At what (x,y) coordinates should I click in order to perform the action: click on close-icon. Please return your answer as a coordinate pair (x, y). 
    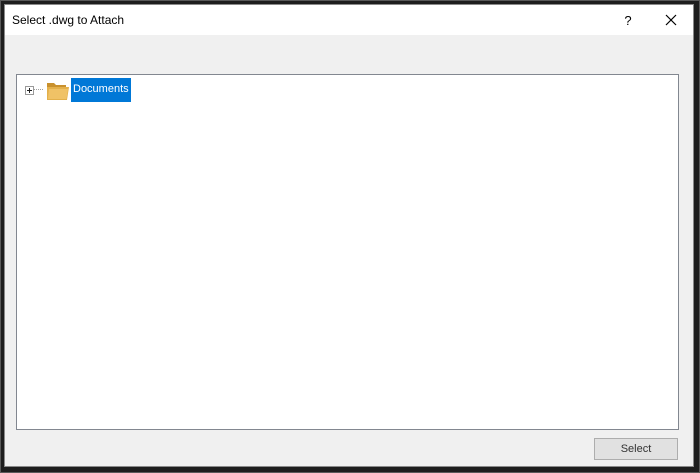
    Looking at the image, I should click on (671, 20).